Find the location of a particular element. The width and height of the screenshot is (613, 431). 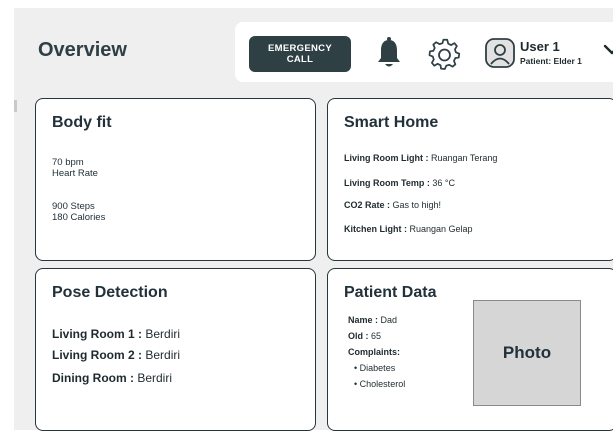

smart-home-title: Smart Home is located at coordinates (391, 122).